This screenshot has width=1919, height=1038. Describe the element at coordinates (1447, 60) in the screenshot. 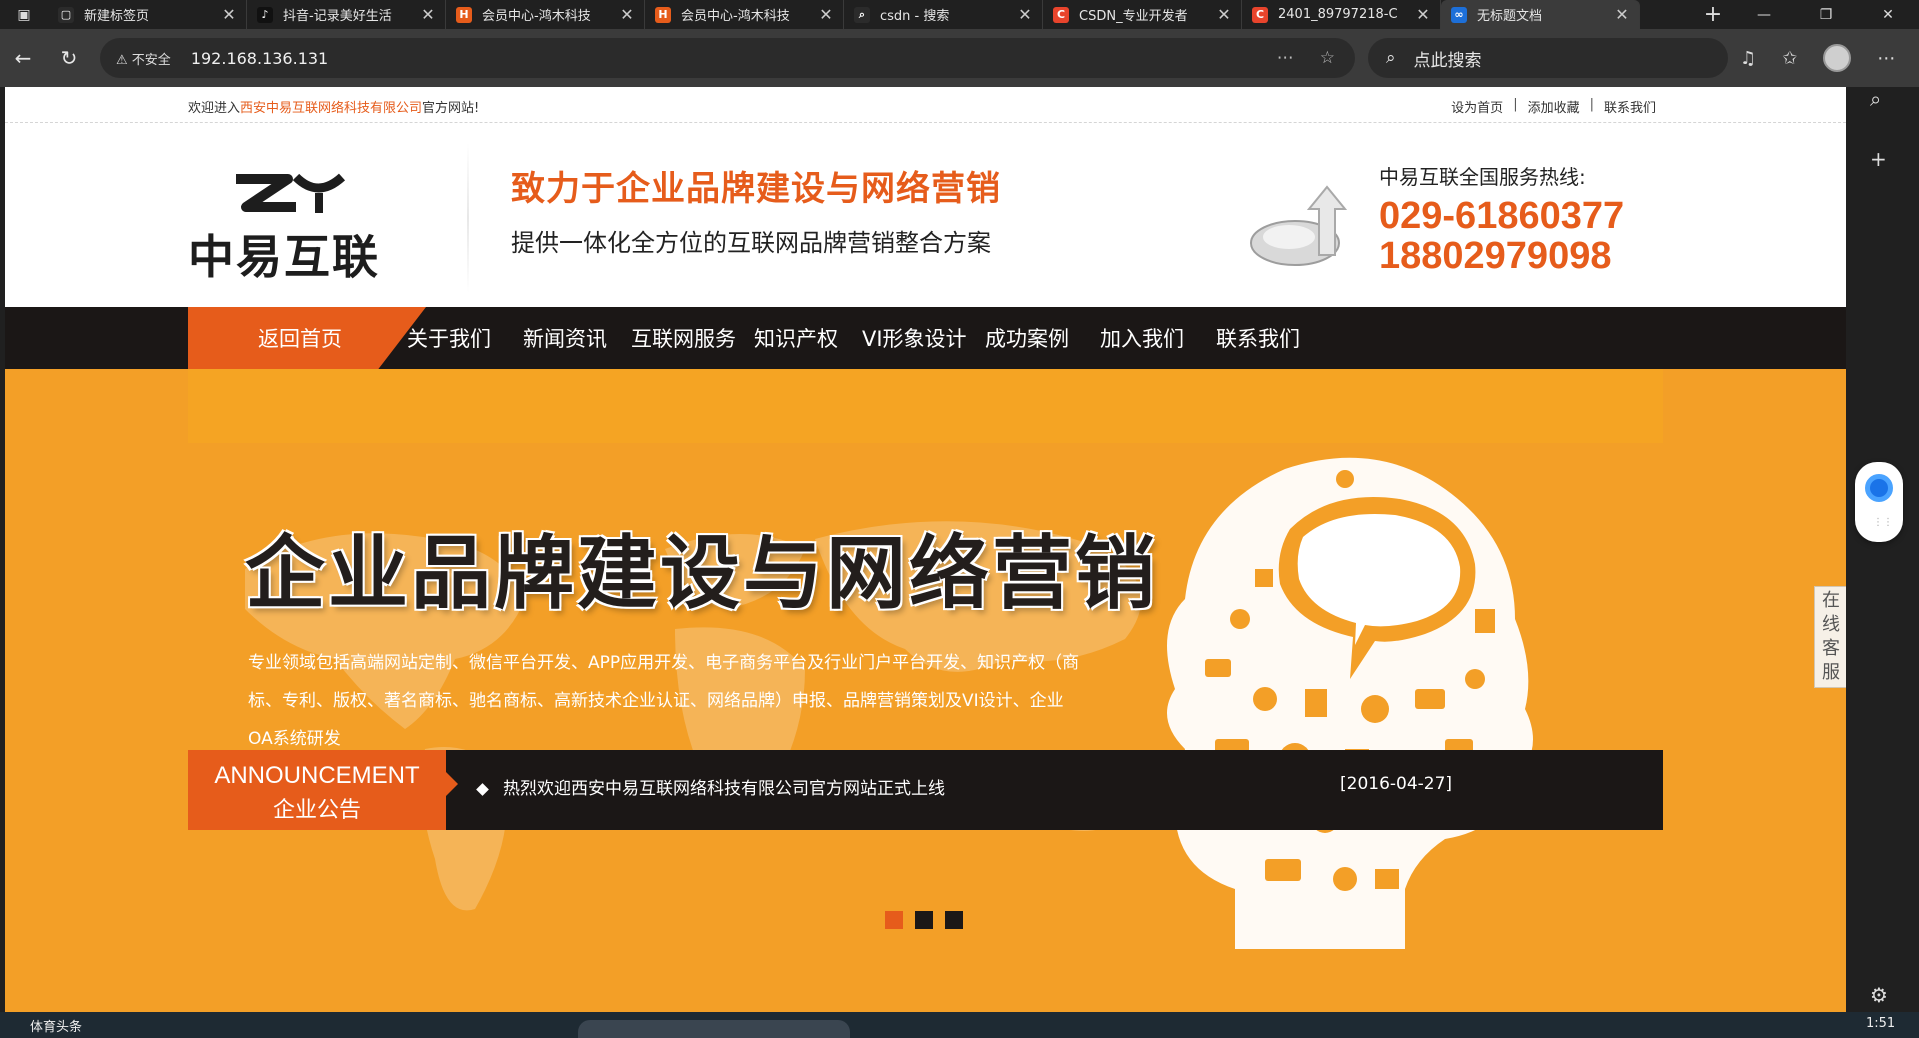

I see `search-placeholder: 点此搜索` at that location.